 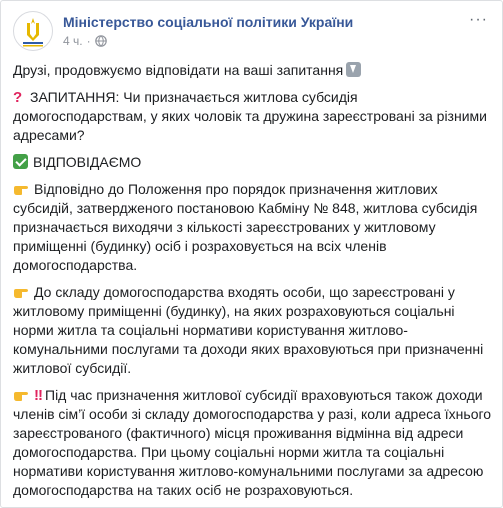 I want to click on globe-icon, so click(x=100, y=41).